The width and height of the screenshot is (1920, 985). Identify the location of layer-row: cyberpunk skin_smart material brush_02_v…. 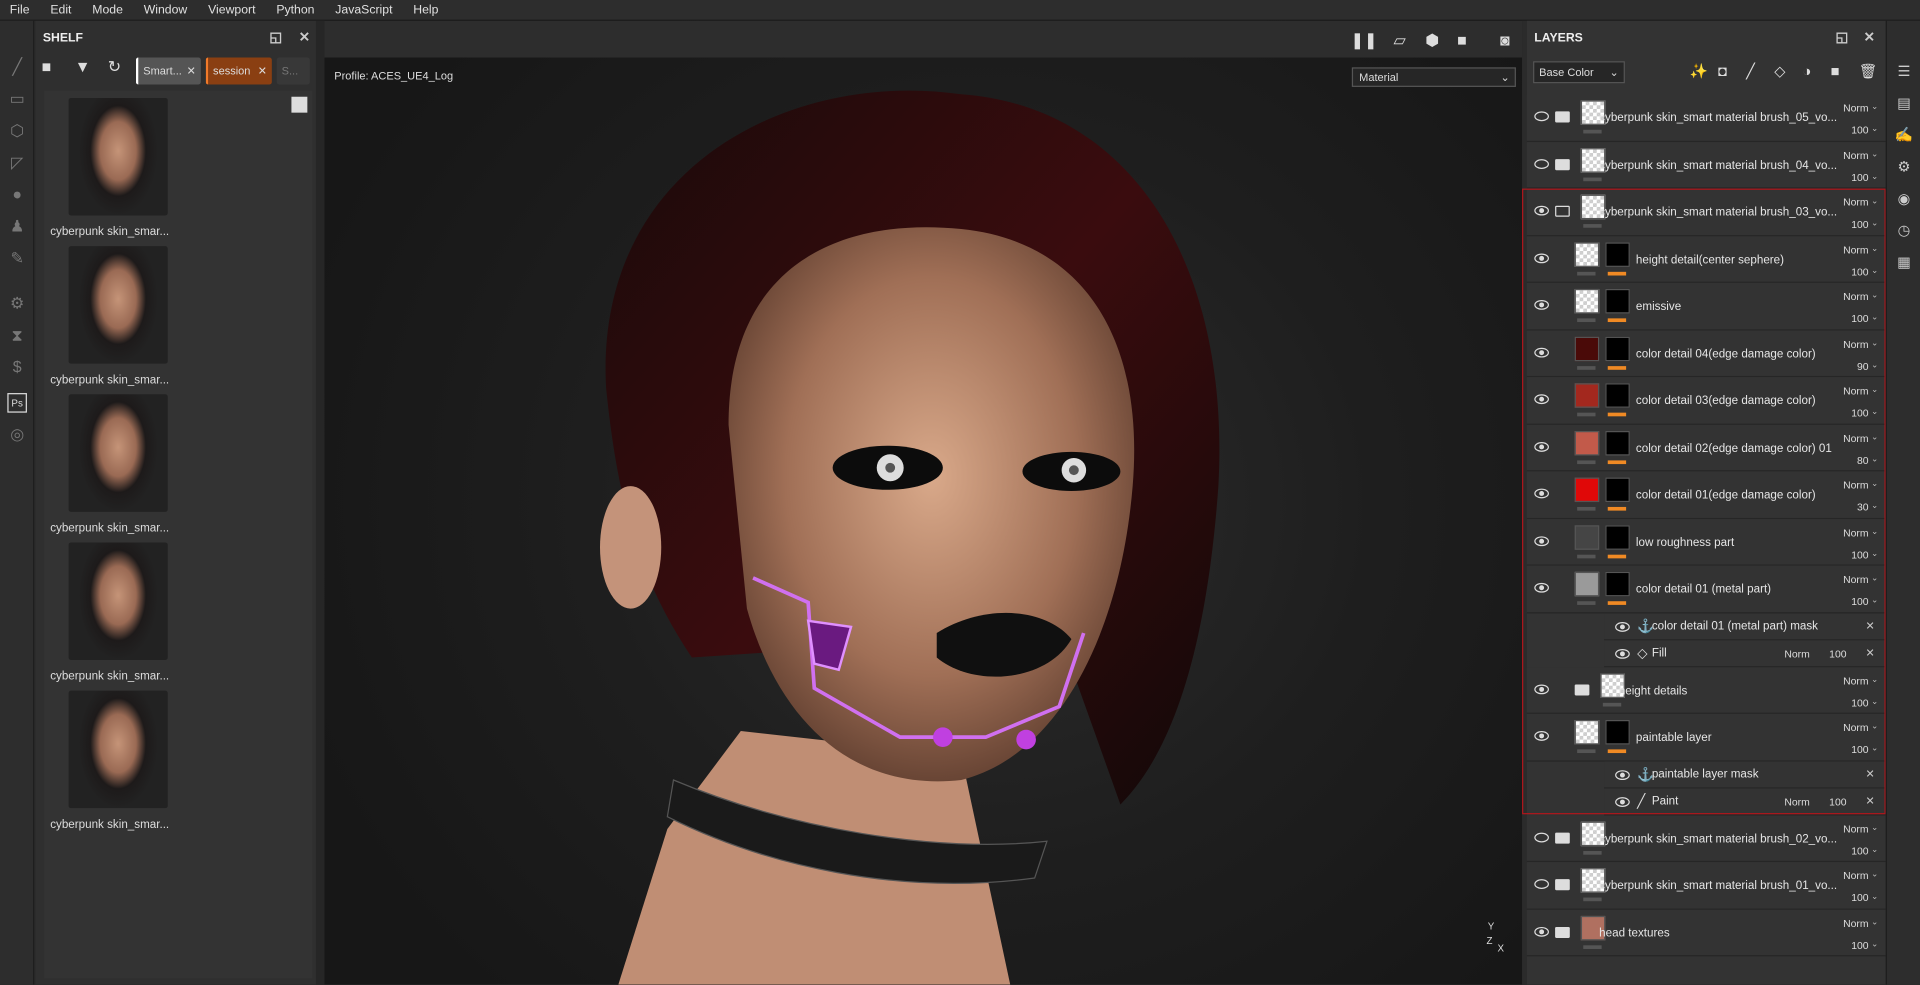
(1706, 838).